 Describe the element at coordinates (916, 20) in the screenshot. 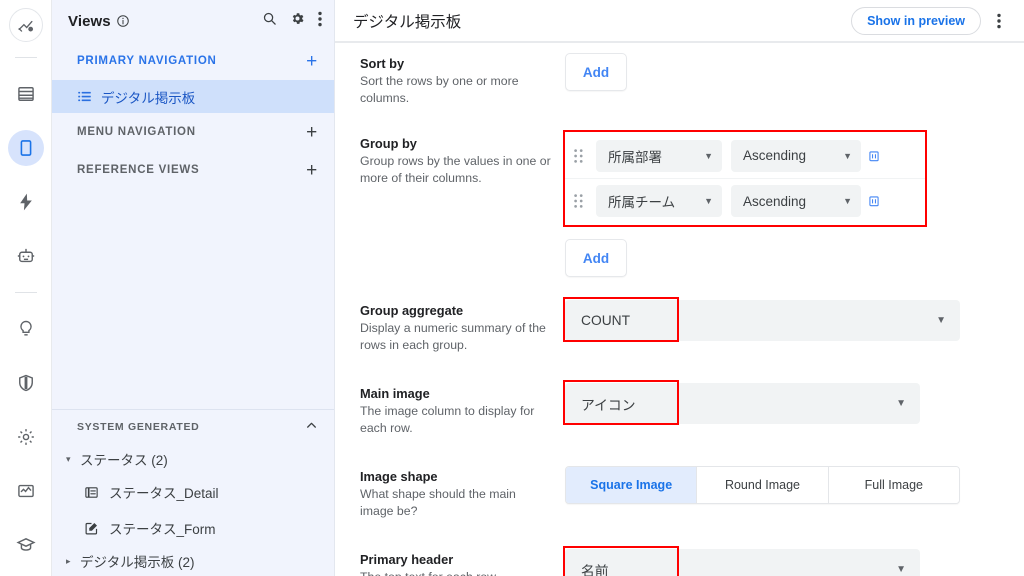

I see `show-in-preview-button: Show in preview` at that location.